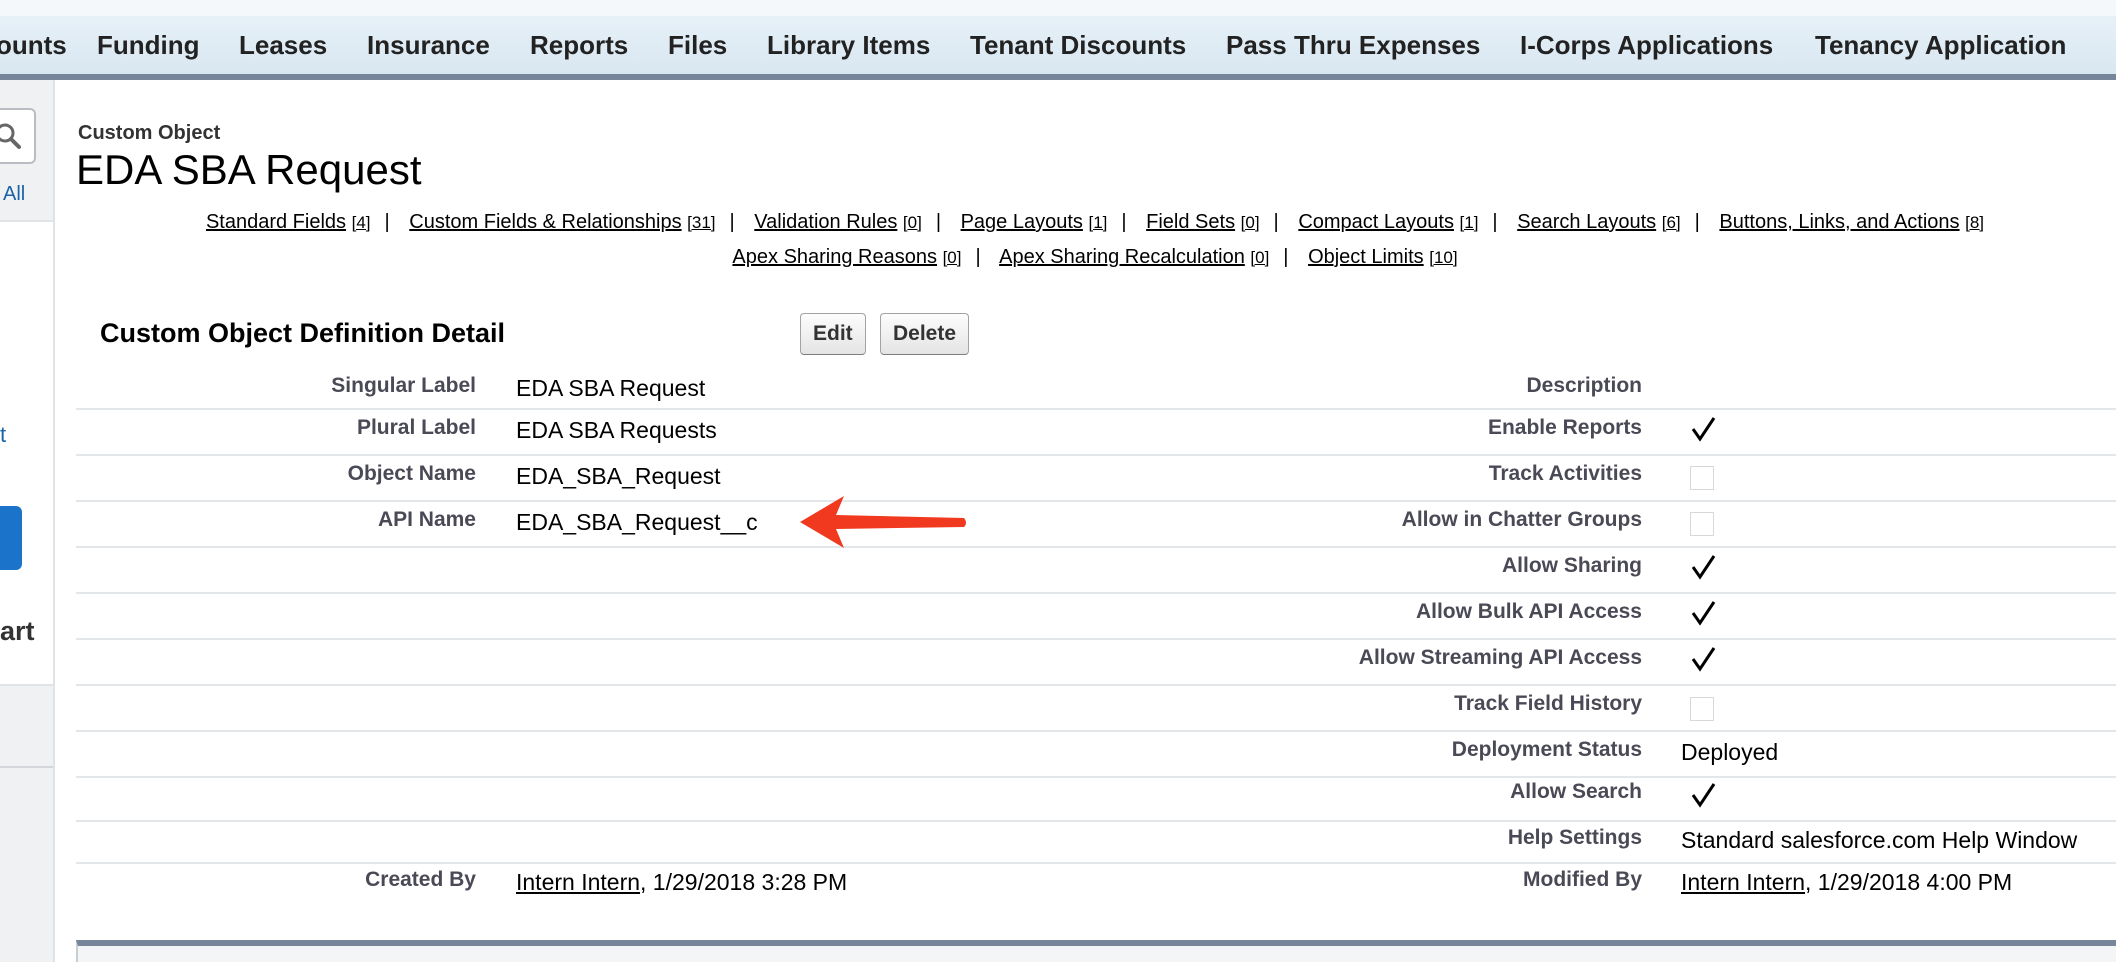 This screenshot has height=962, width=2116. I want to click on left-sidebar: All t art, so click(27, 521).